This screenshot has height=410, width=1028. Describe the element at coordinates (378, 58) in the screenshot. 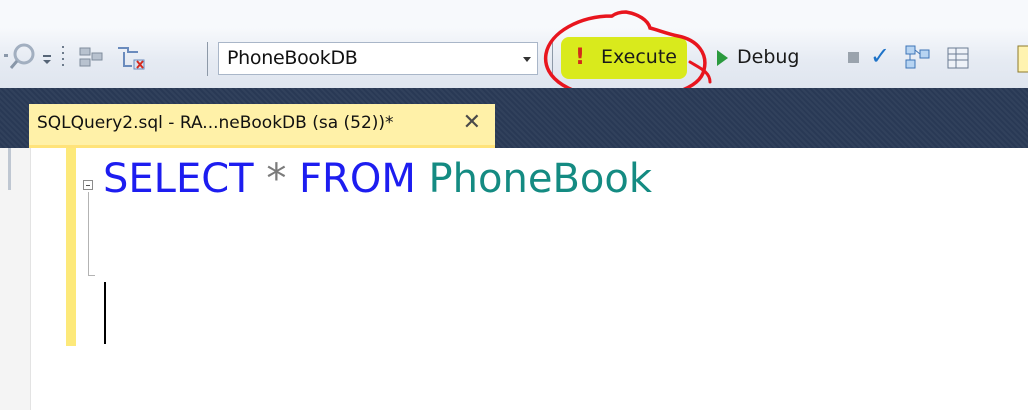

I see `database-select: PhoneBookDB` at that location.